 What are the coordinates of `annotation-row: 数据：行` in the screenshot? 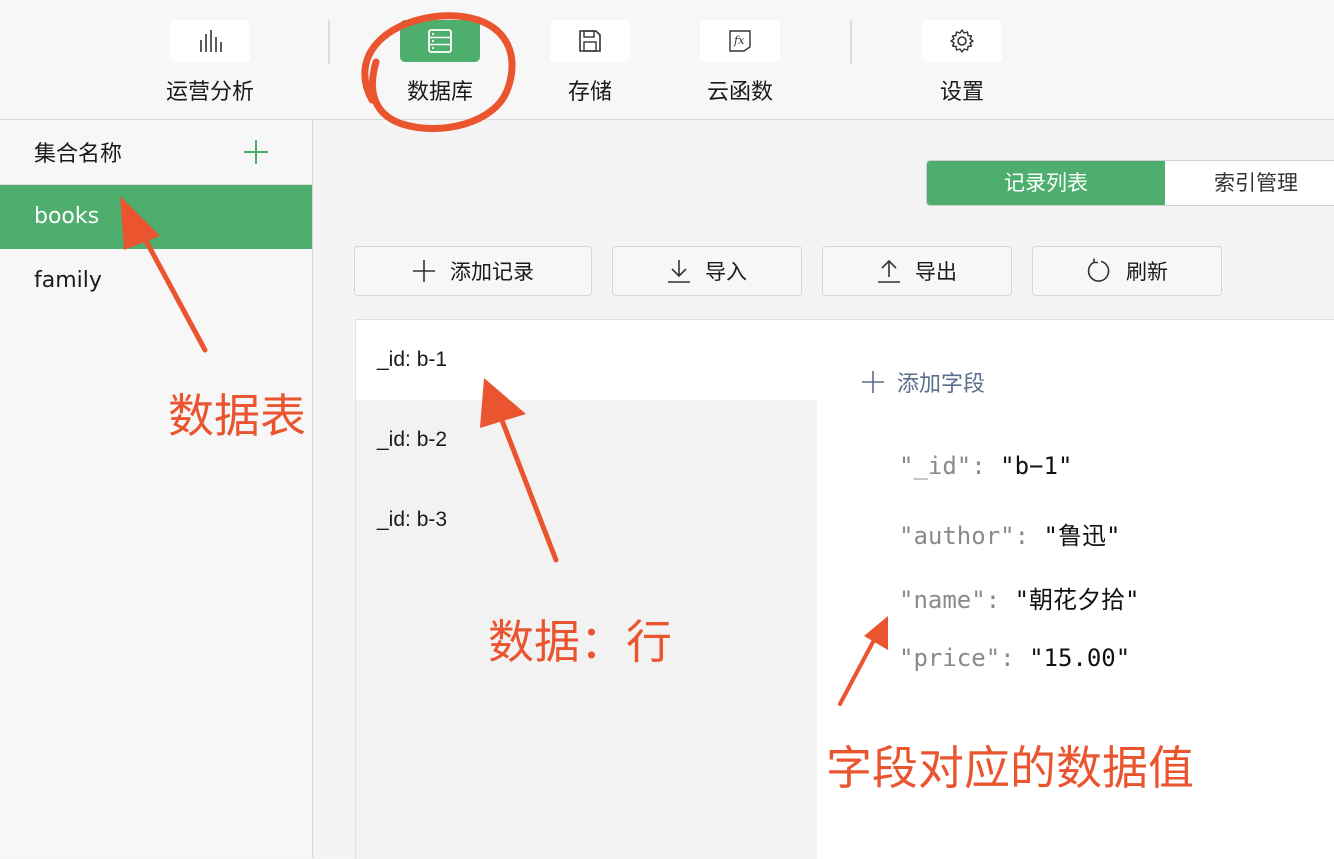 It's located at (580, 642).